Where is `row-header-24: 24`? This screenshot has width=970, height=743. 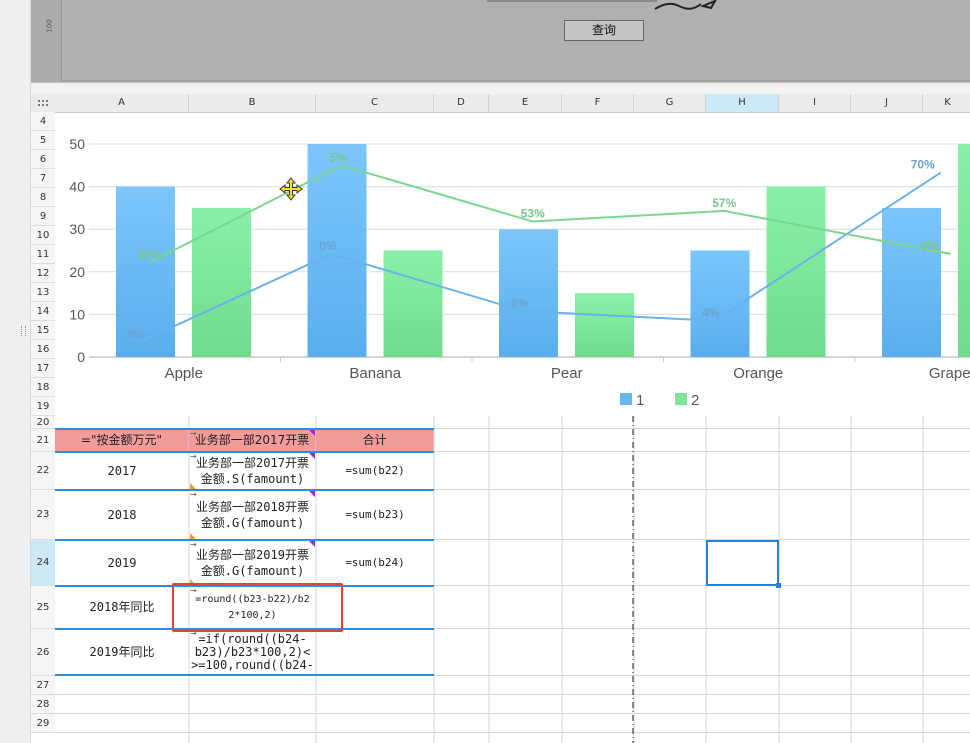
row-header-24: 24 is located at coordinates (43, 563).